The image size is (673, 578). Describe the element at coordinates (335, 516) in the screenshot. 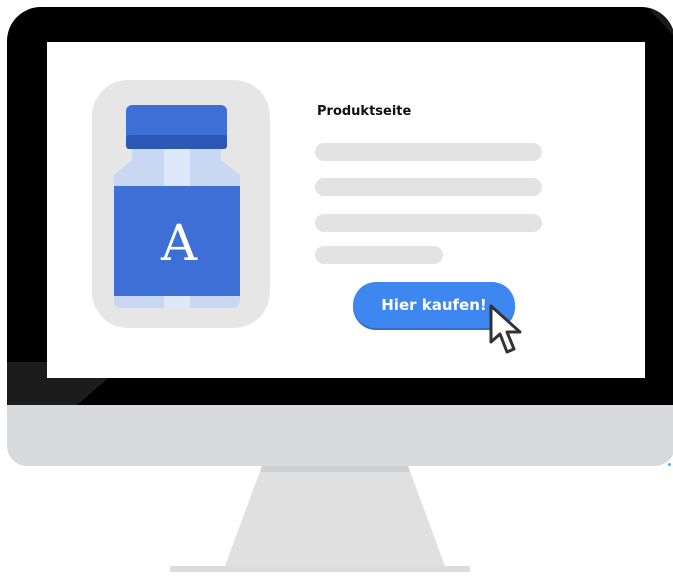

I see `monitor-stand` at that location.